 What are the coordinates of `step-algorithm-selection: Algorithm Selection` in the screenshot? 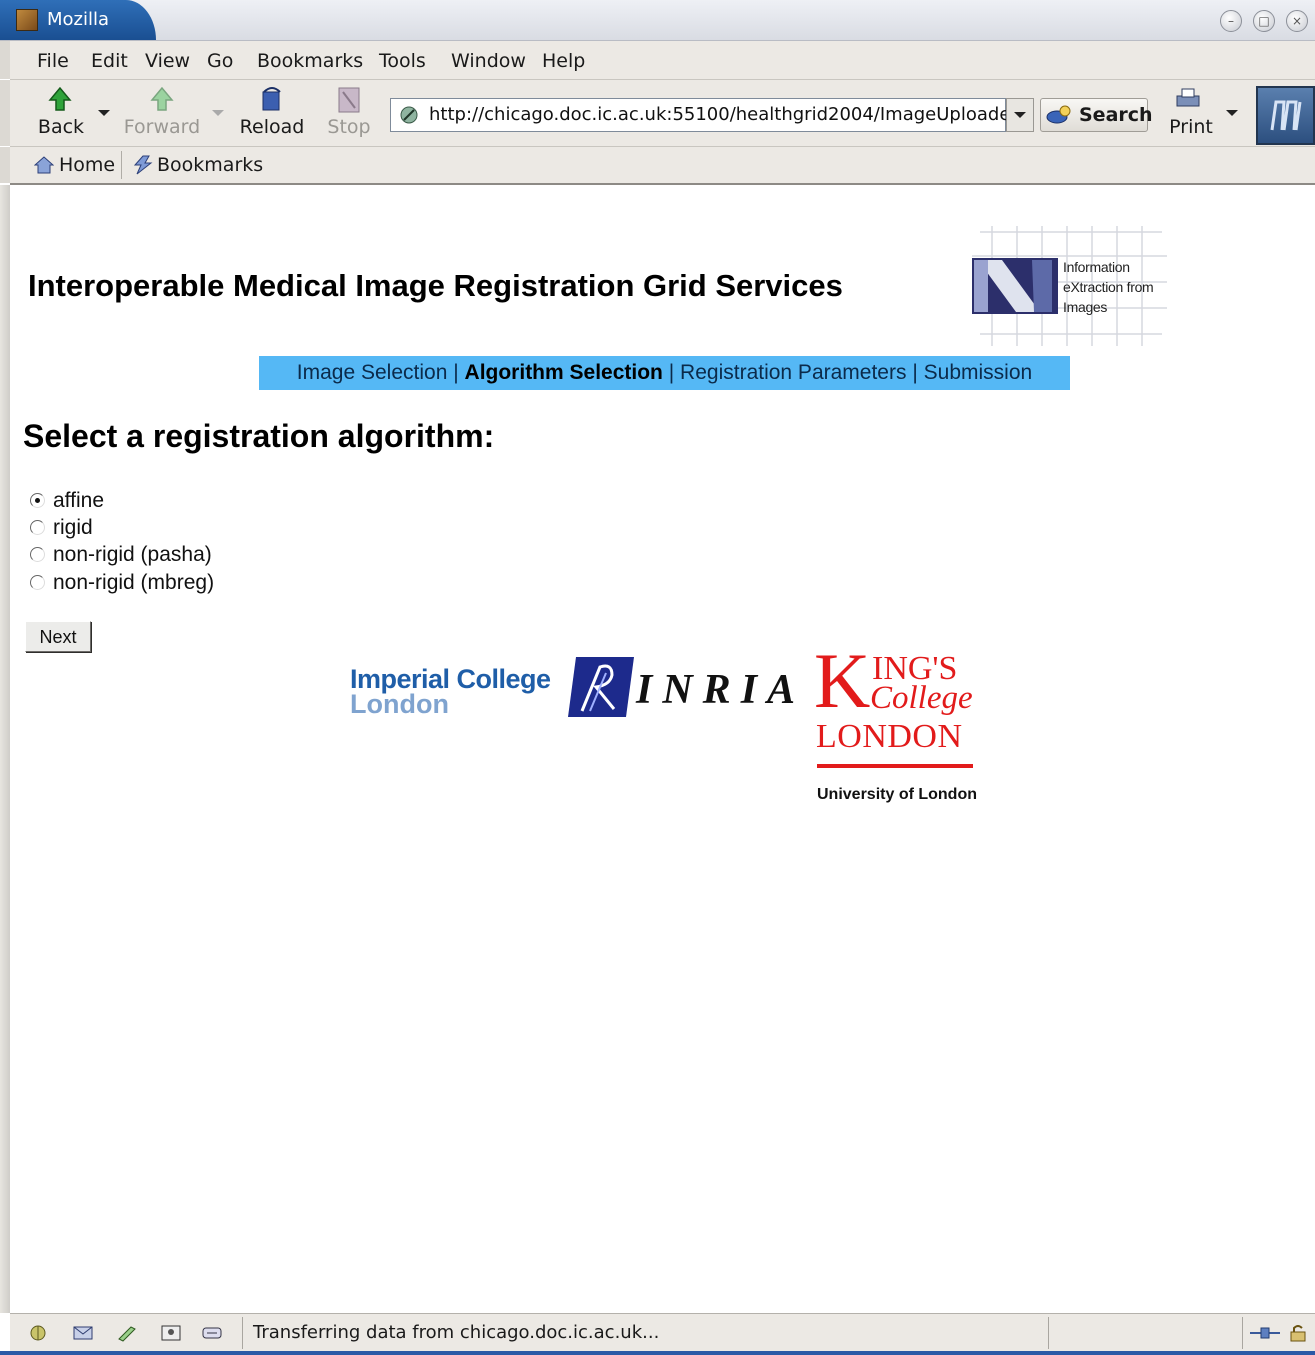 It's located at (563, 372).